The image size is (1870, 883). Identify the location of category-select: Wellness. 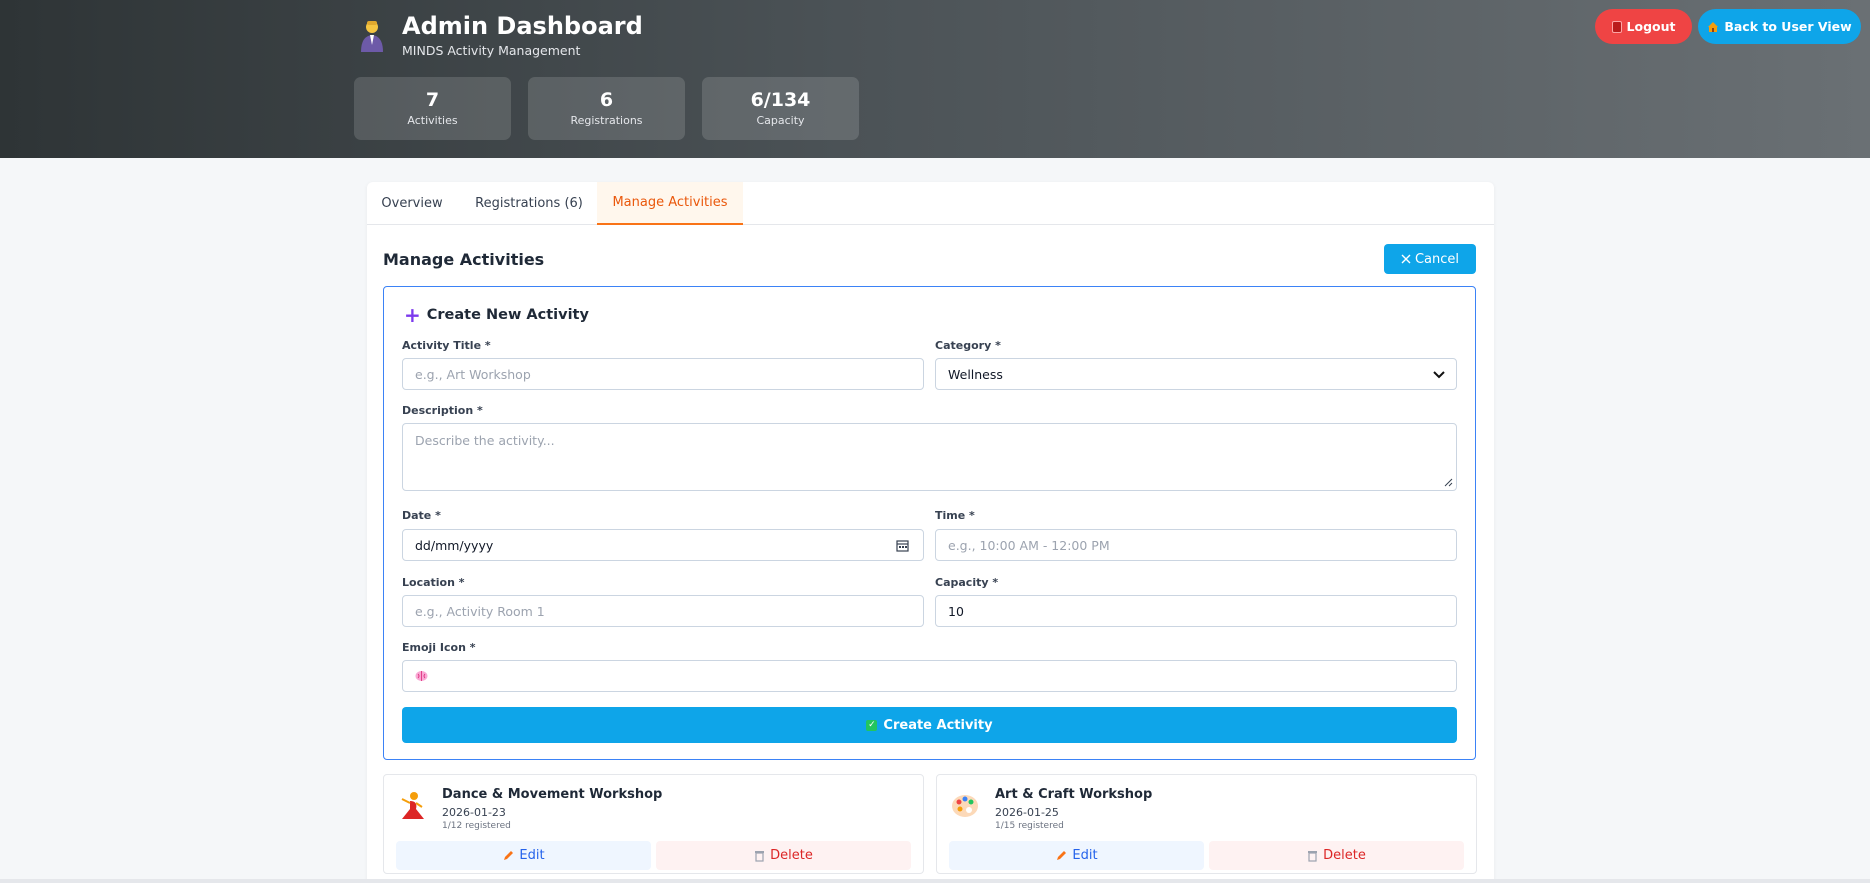
(1196, 374).